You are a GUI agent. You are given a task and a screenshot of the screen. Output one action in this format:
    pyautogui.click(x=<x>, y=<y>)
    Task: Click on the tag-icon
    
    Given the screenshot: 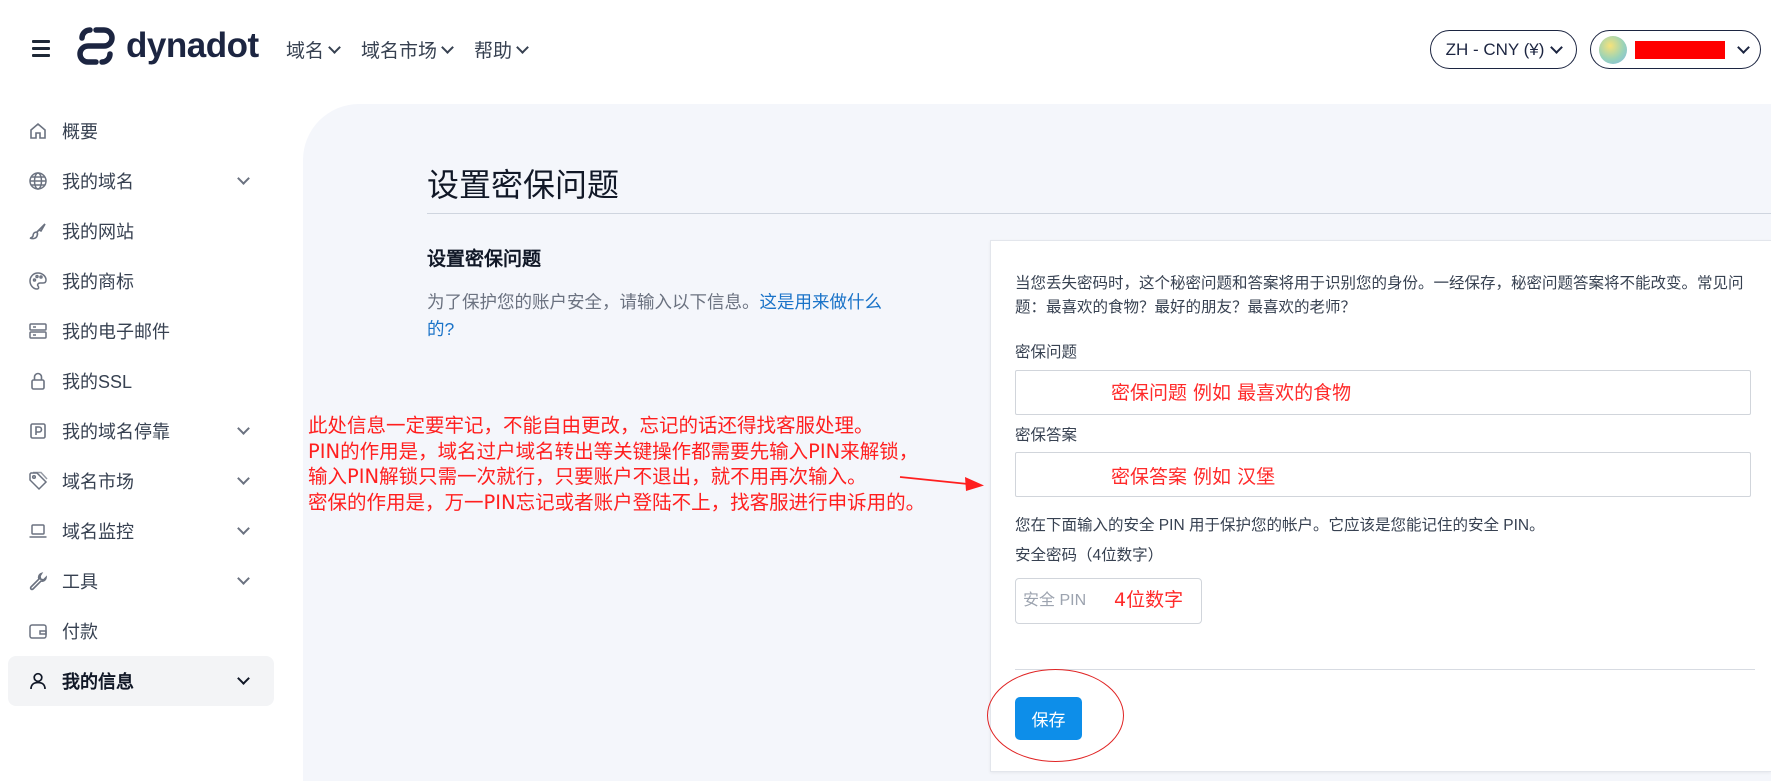 What is the action you would take?
    pyautogui.click(x=38, y=481)
    